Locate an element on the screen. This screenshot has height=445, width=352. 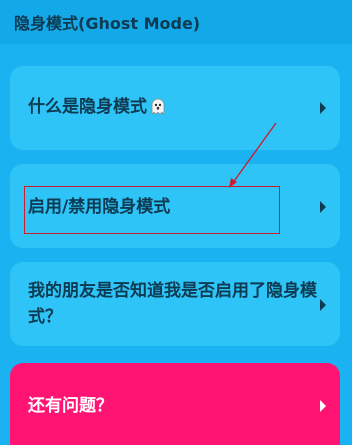
app-header: 隐身模式(Ghost Mode) is located at coordinates (176, 22).